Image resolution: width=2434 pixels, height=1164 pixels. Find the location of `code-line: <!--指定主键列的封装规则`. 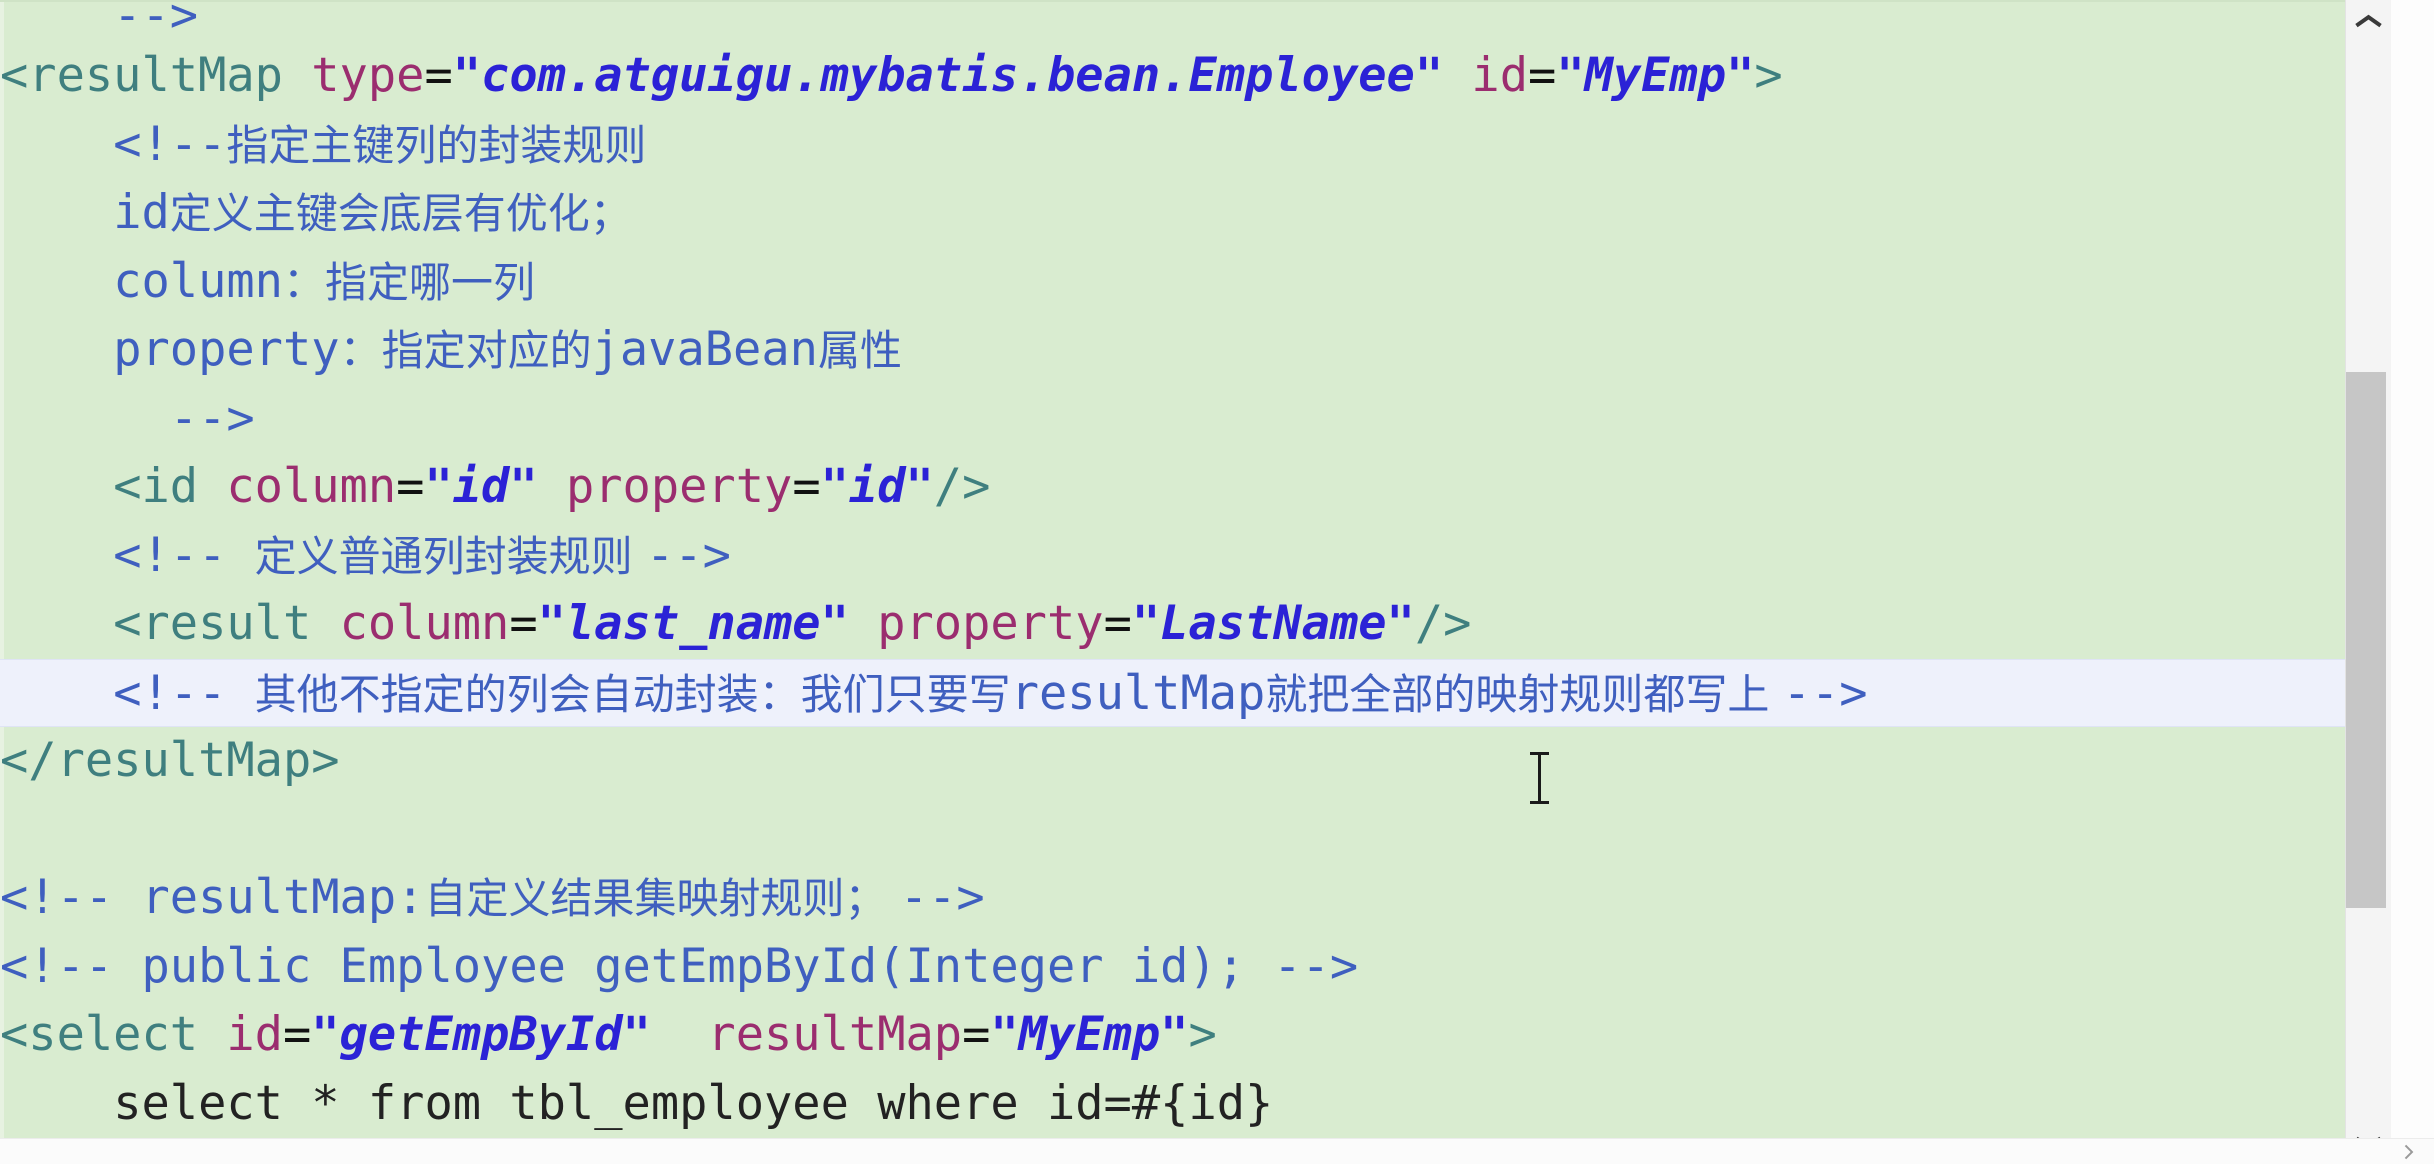

code-line: <!--指定主键列的封装规则 is located at coordinates (1172, 145).